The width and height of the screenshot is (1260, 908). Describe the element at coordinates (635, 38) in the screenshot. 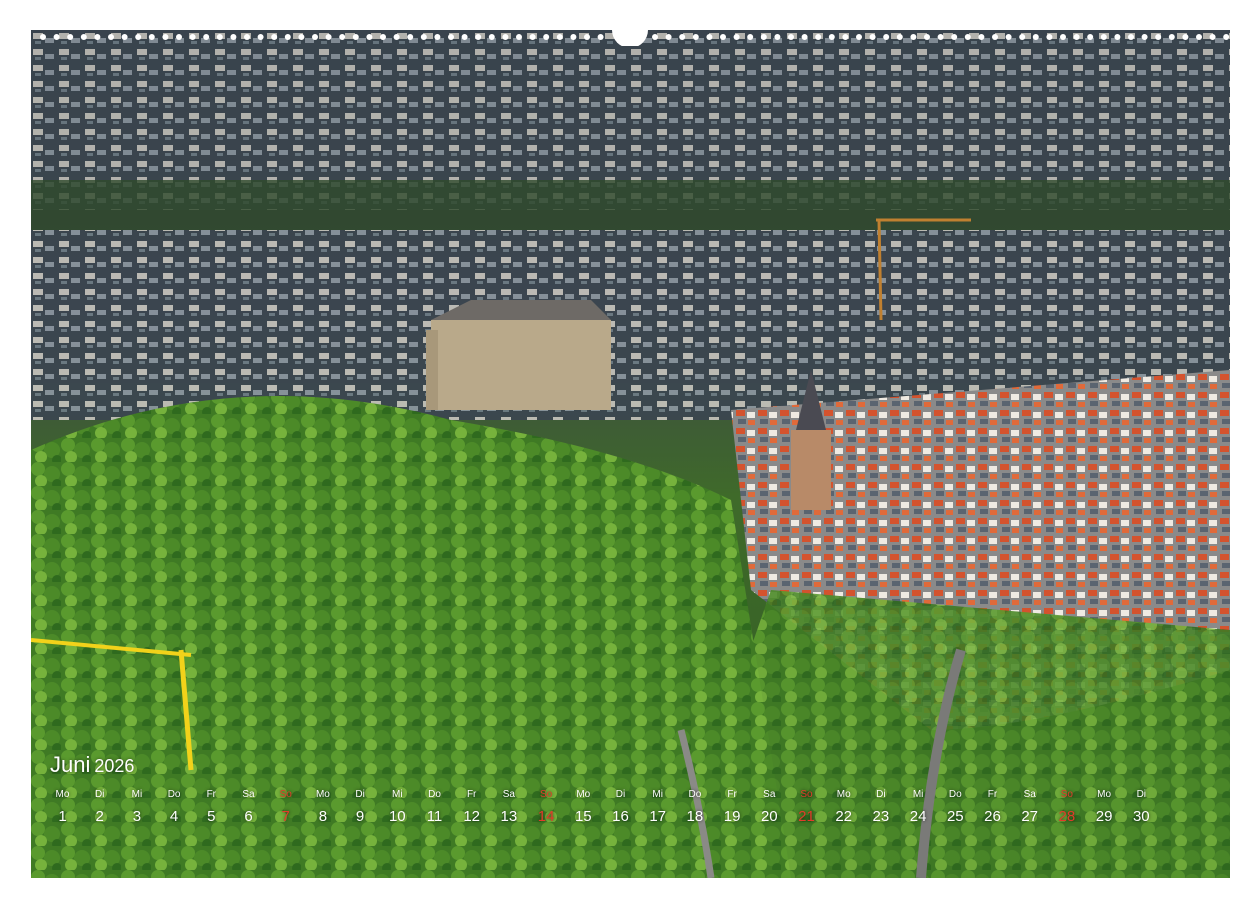

I see `spiral-binding` at that location.